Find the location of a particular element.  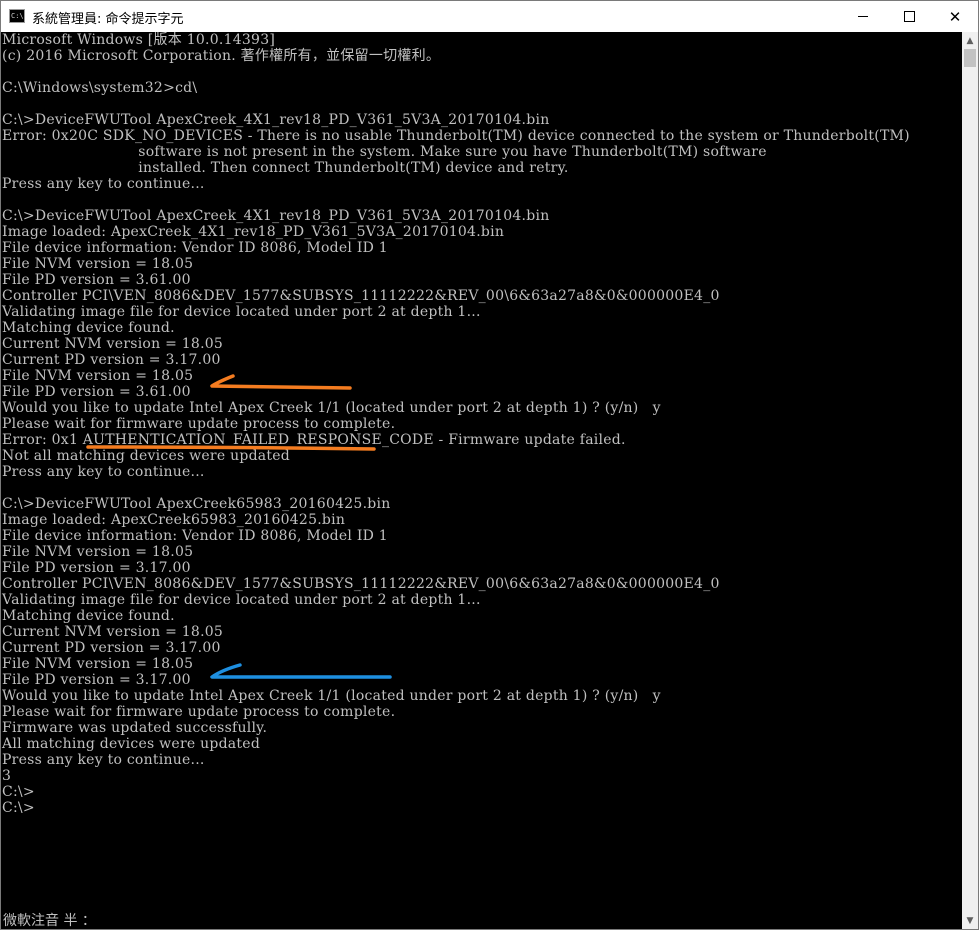

console-line: Microsoft Windows [版本 10.0.14393] is located at coordinates (139, 40).